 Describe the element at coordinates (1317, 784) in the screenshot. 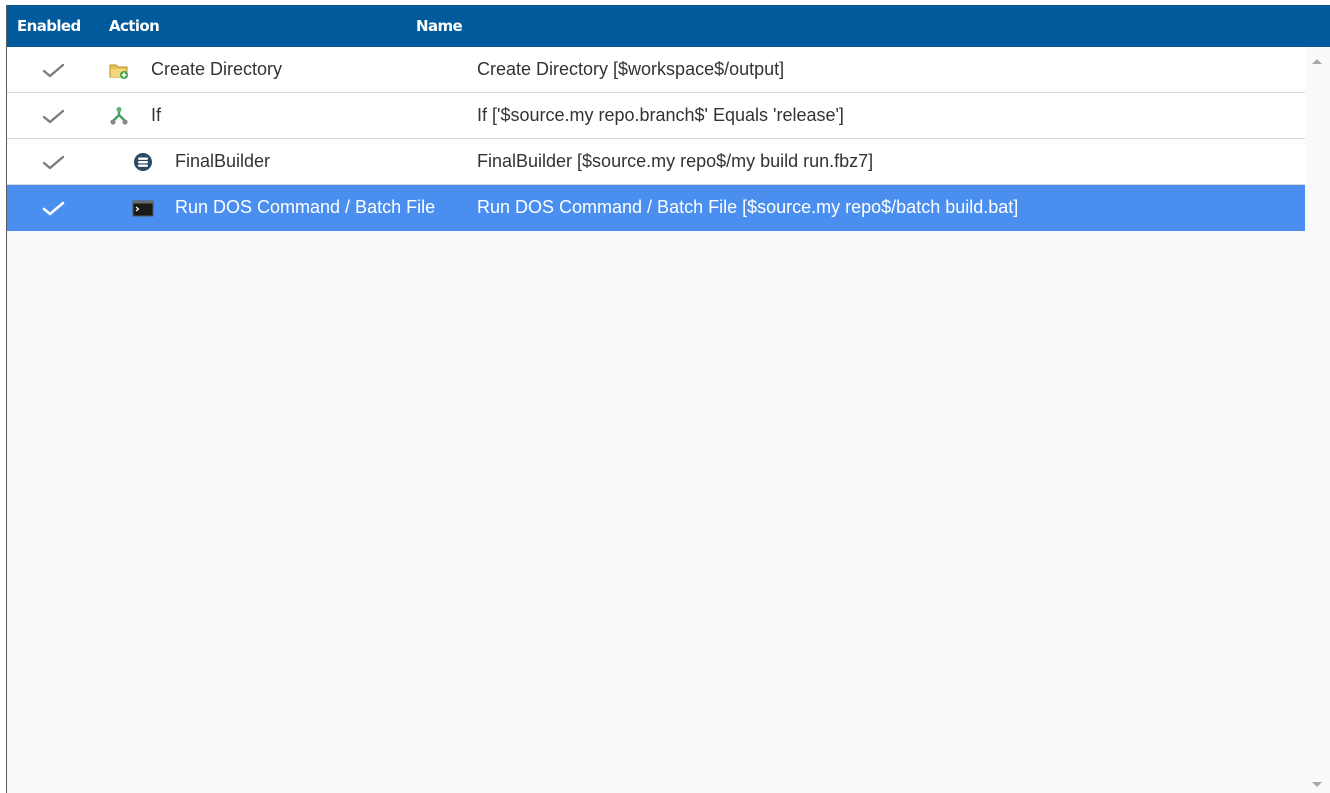

I see `scroll-down-icon` at that location.